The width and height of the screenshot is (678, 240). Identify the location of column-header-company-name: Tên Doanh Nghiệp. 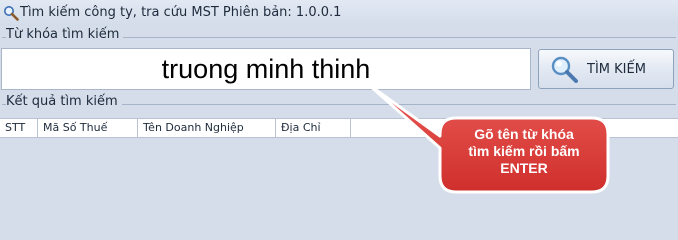
(207, 128).